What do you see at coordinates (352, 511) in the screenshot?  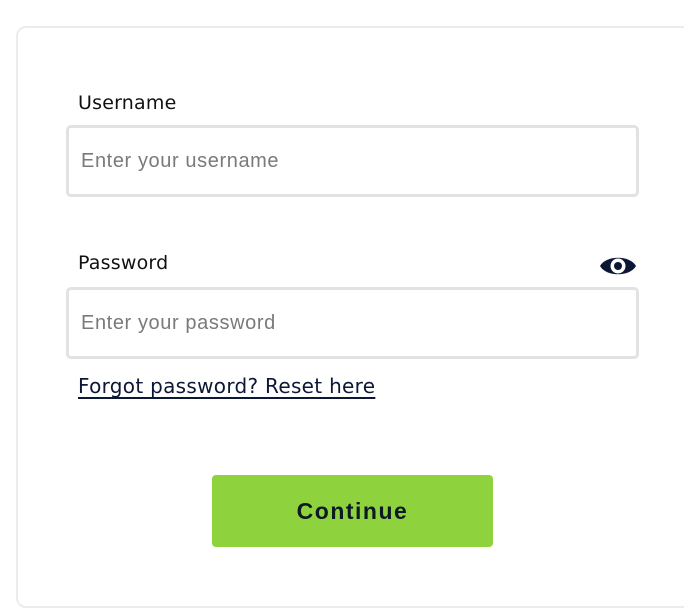 I see `continue-button: Continue` at bounding box center [352, 511].